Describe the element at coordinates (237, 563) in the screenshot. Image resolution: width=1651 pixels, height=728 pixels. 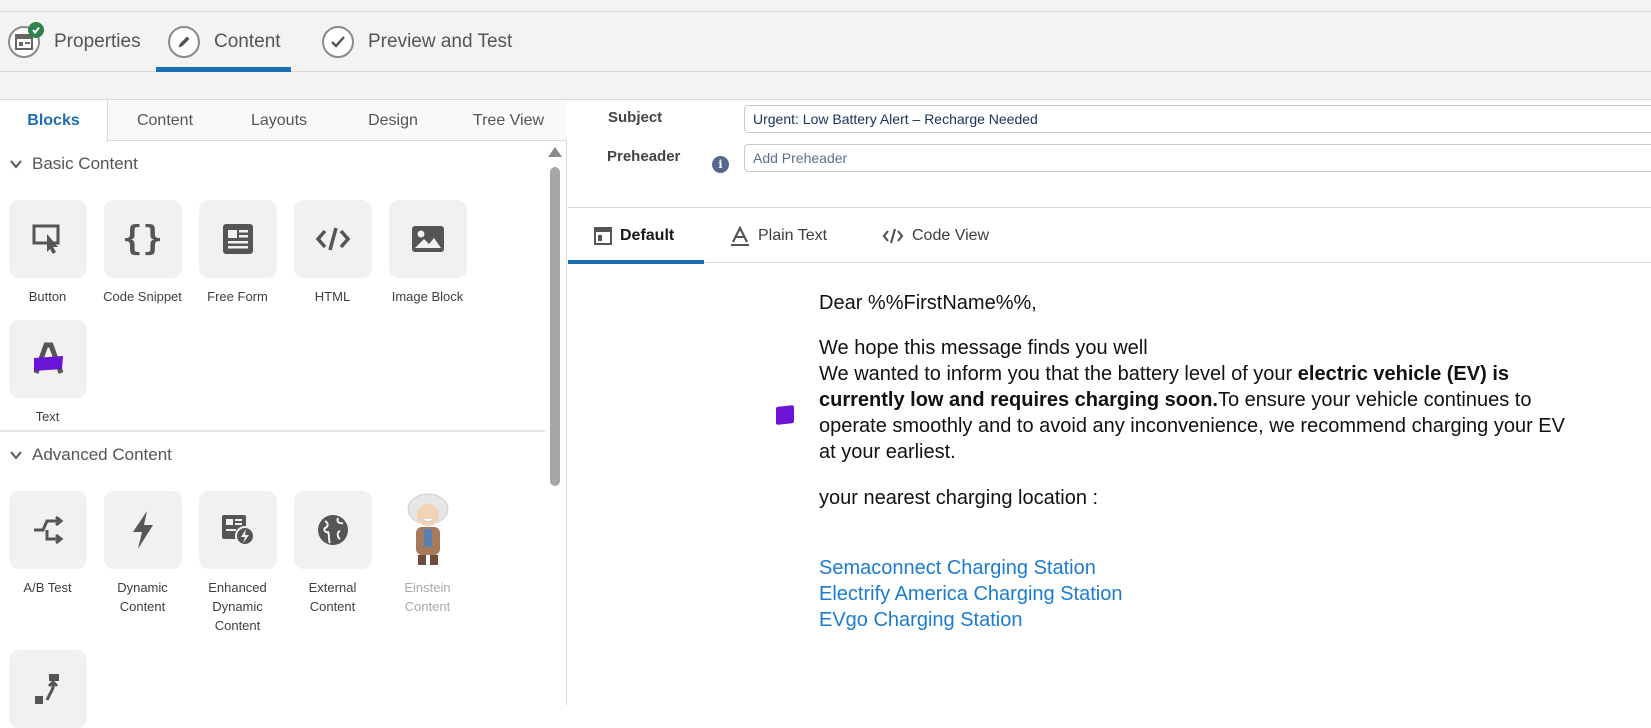
I see `block-enhanced-dynamic-content: Enhanced Dynamic Content` at that location.